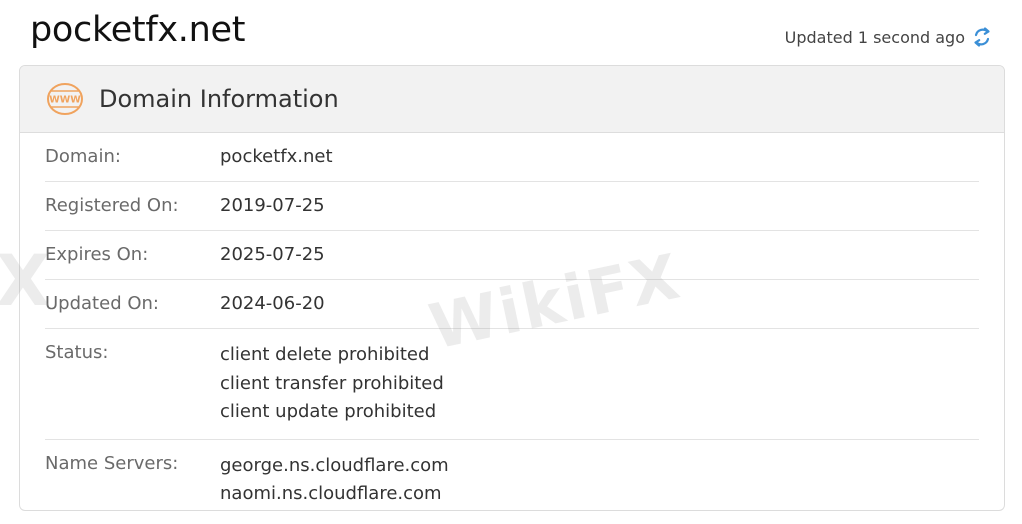 The height and width of the screenshot is (524, 1022). What do you see at coordinates (97, 254) in the screenshot?
I see `info-row-label: Expires On:` at bounding box center [97, 254].